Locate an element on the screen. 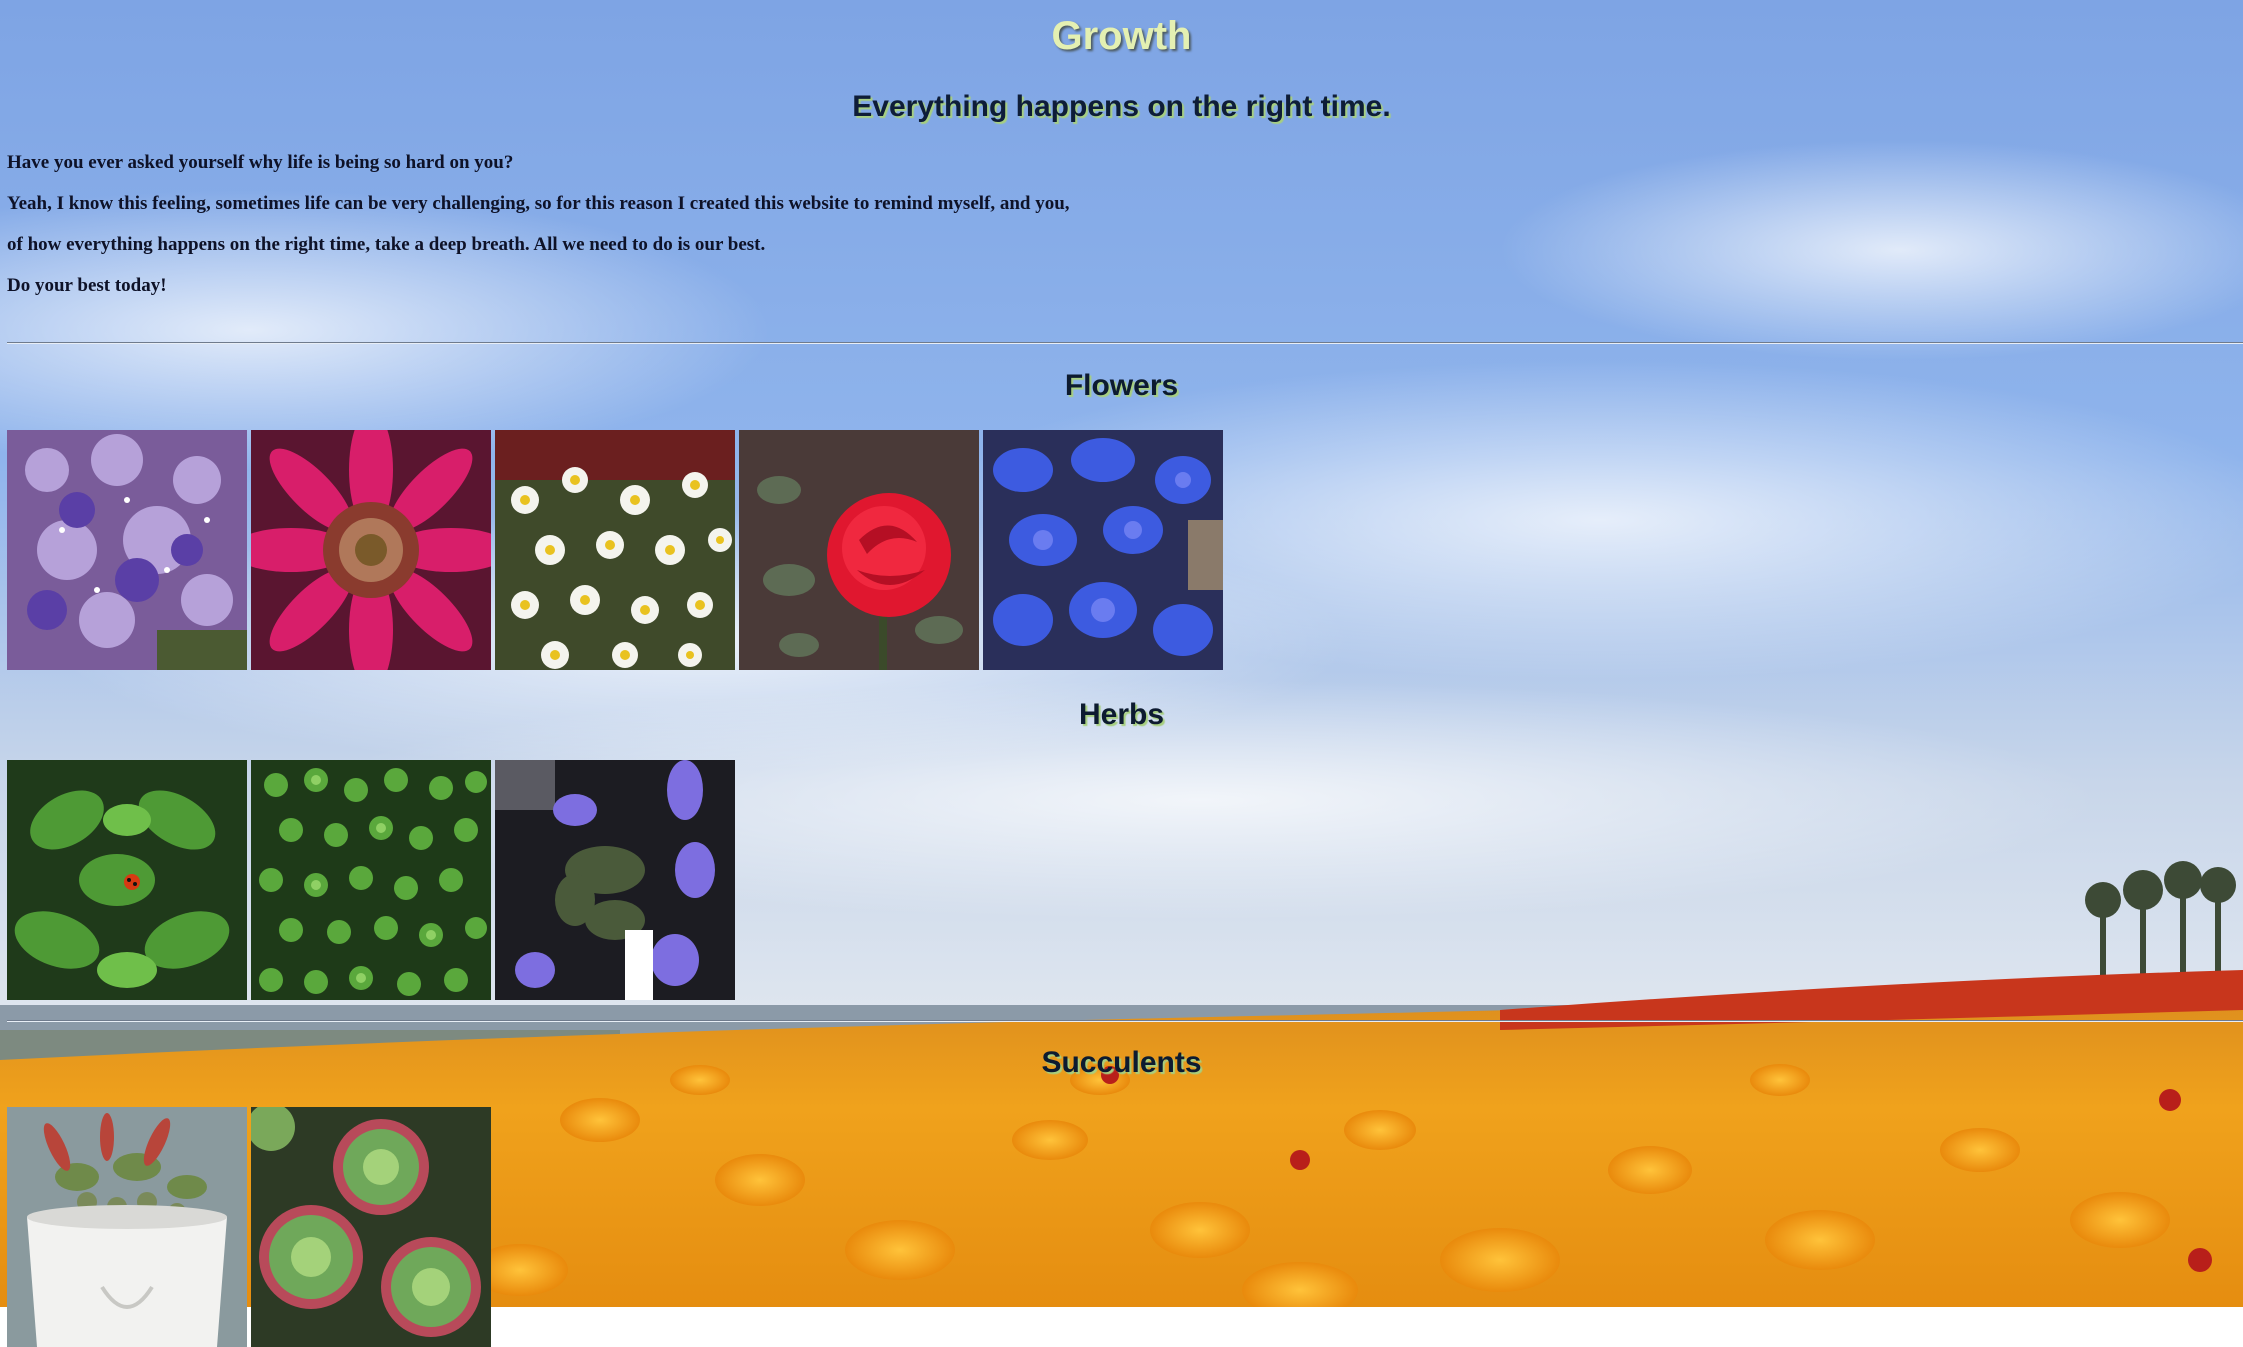  mint-leaves-with-ladybug-photo is located at coordinates (127, 880).